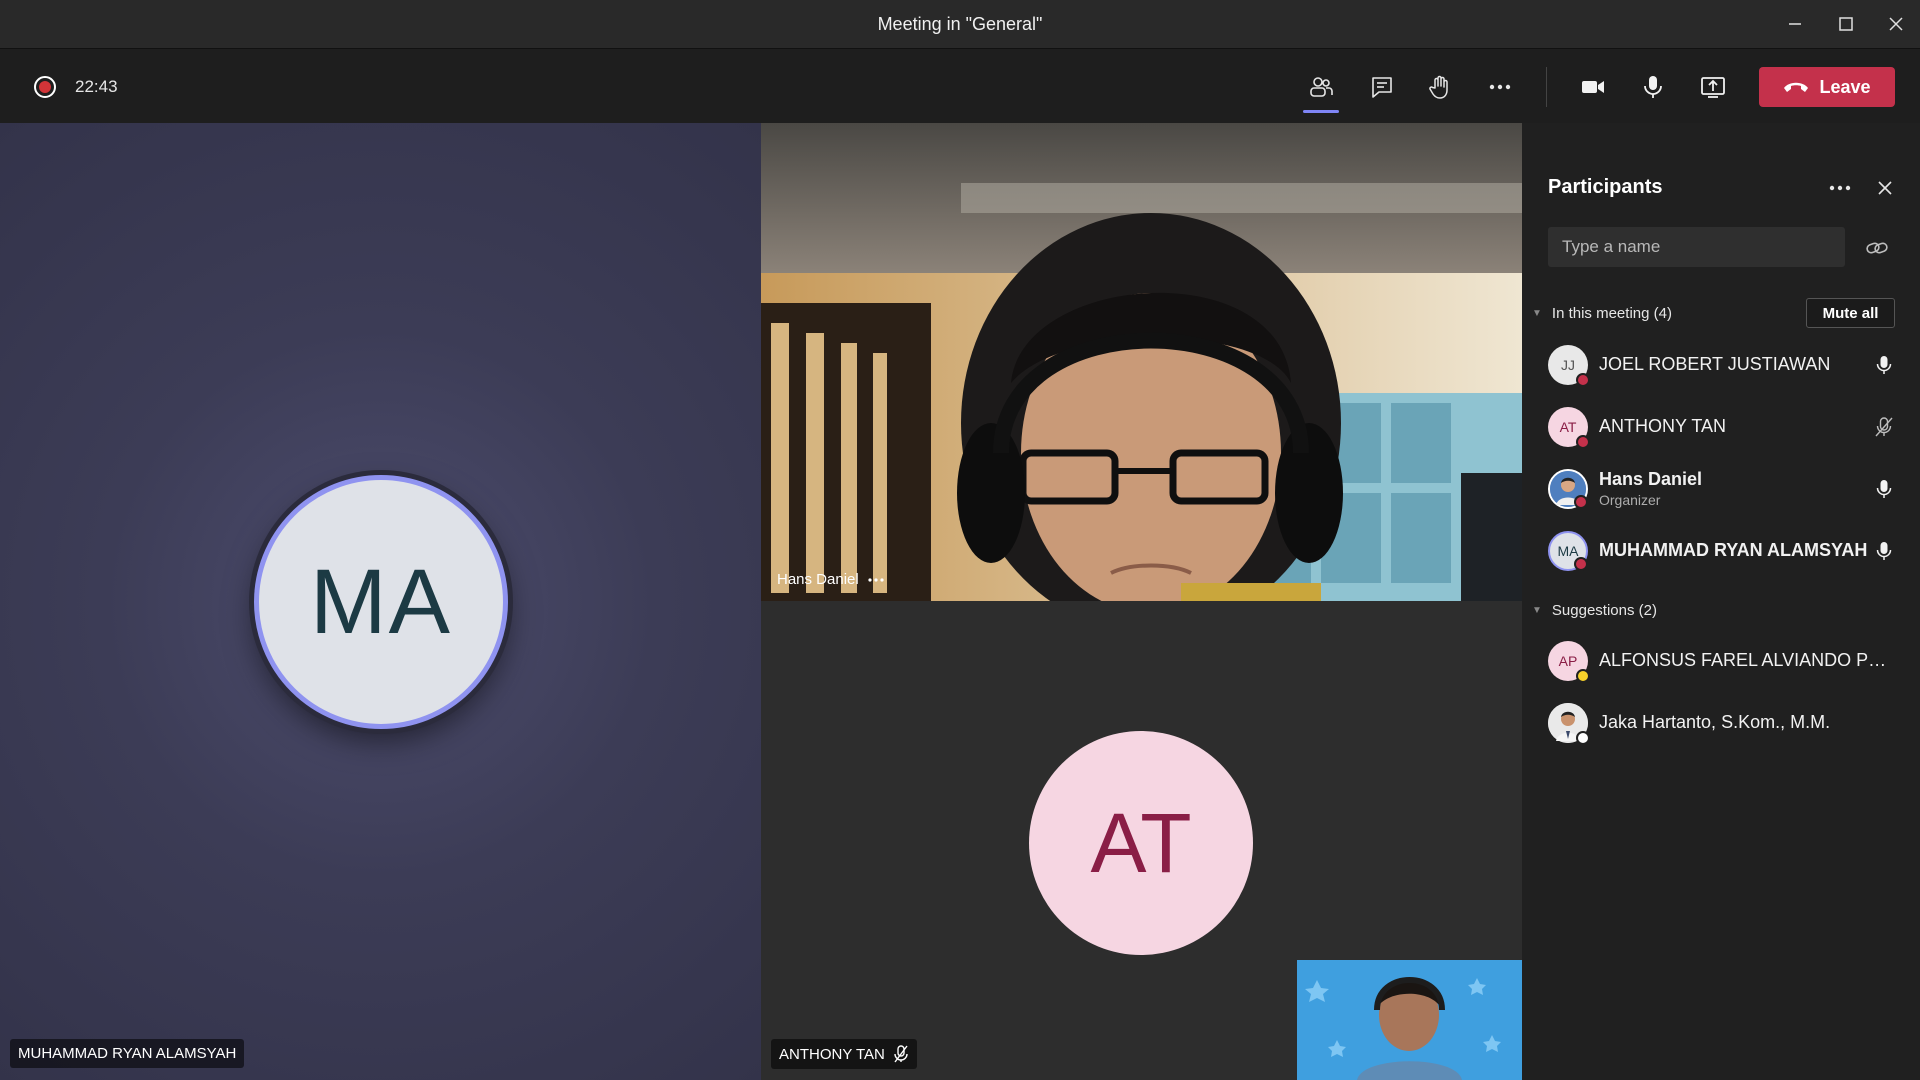 This screenshot has height=1080, width=1920. I want to click on raise-hand-icon, so click(1438, 87).